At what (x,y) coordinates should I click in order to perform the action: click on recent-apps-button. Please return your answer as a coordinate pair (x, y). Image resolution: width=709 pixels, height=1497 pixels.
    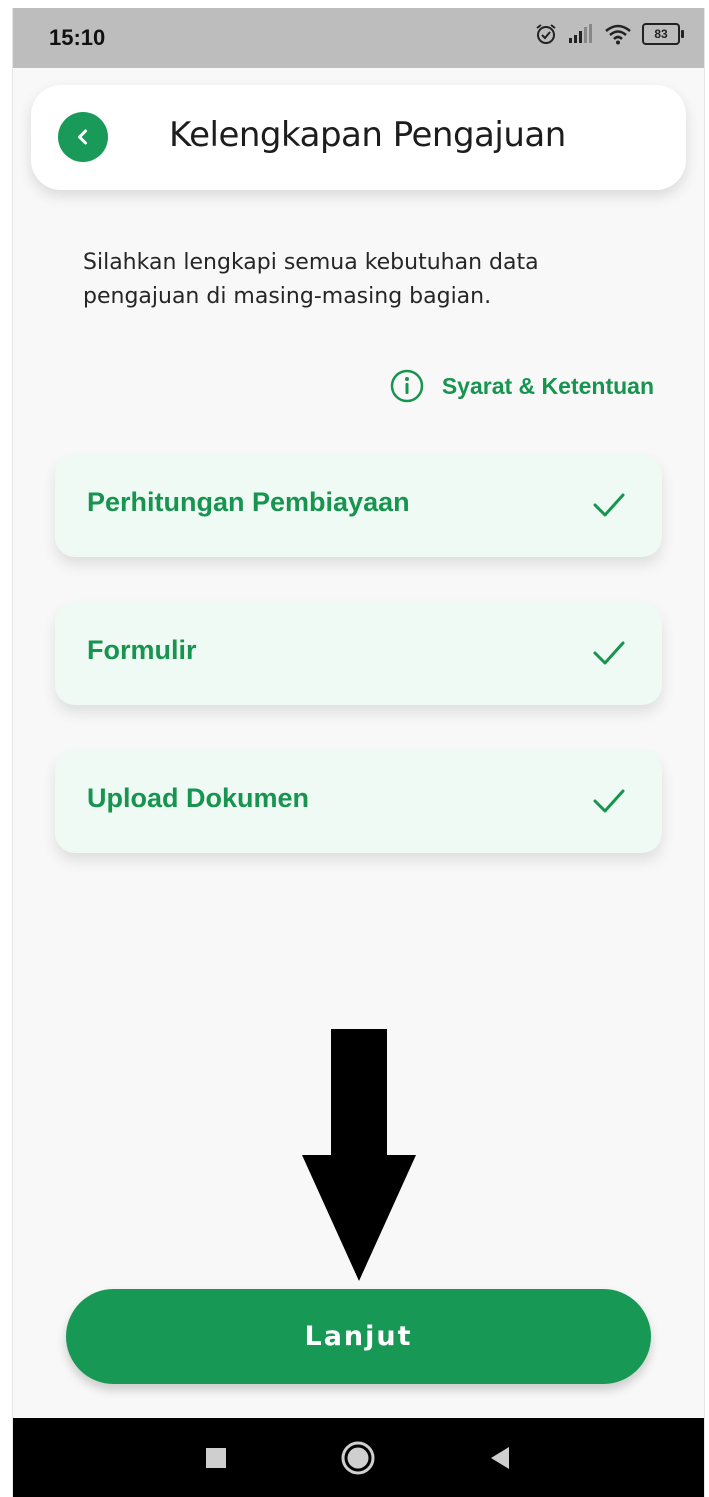
    Looking at the image, I should click on (216, 1457).